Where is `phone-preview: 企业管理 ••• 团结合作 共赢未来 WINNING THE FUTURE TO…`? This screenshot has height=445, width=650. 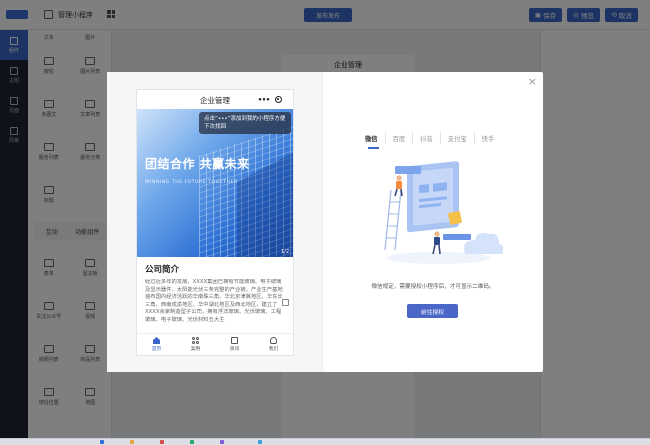
phone-preview: 企业管理 ••• 团结合作 共赢未来 WINNING THE FUTURE TO… is located at coordinates (215, 222).